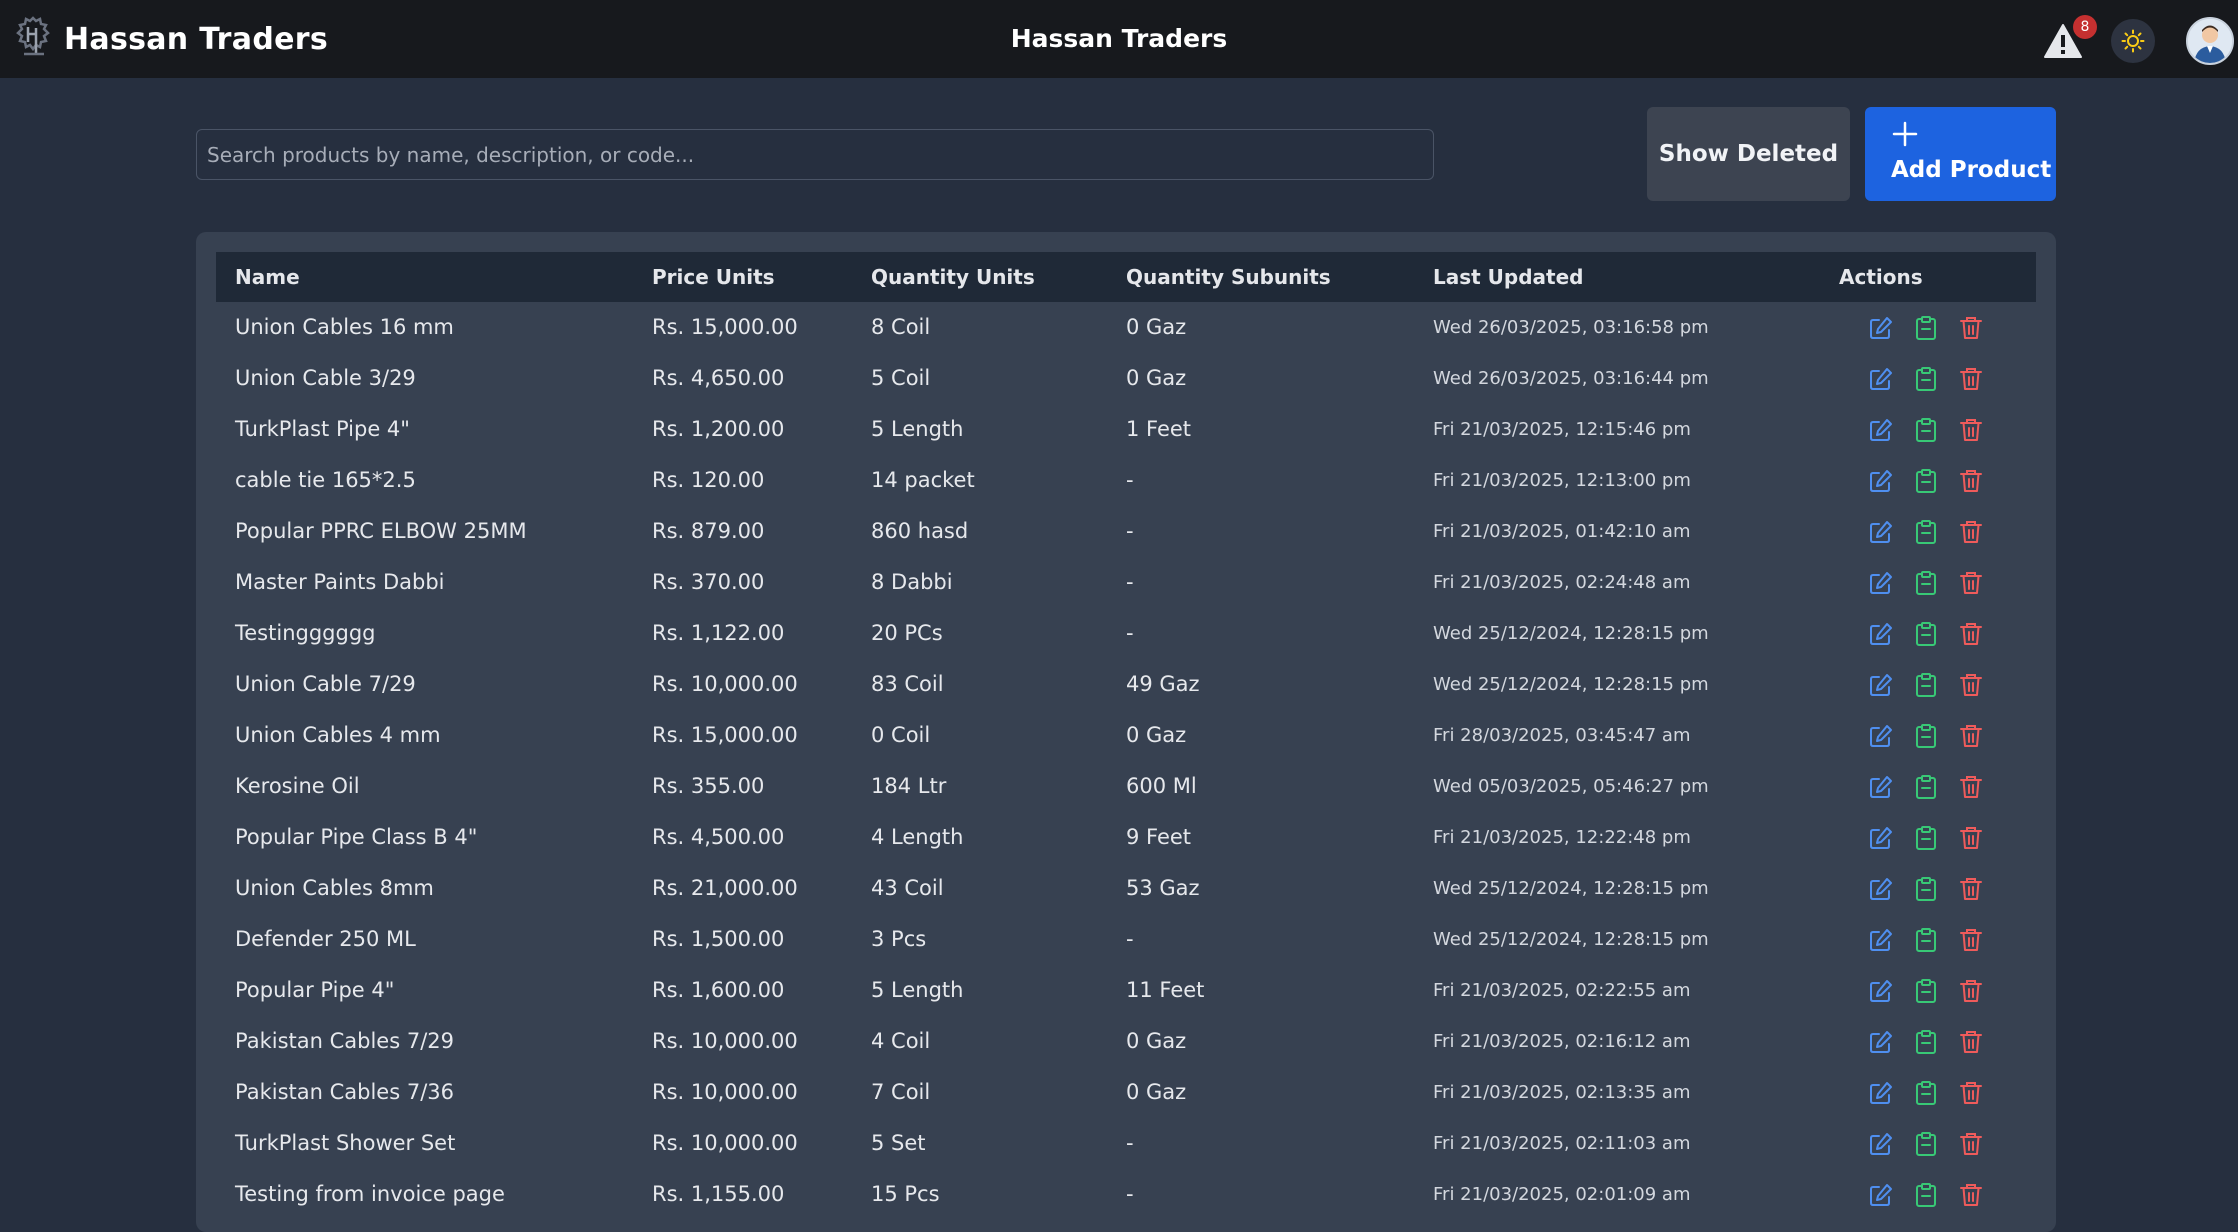  Describe the element at coordinates (1571, 633) in the screenshot. I see `cell-last-updated: Wed 25/12/2024, 12:28:15 pm` at that location.